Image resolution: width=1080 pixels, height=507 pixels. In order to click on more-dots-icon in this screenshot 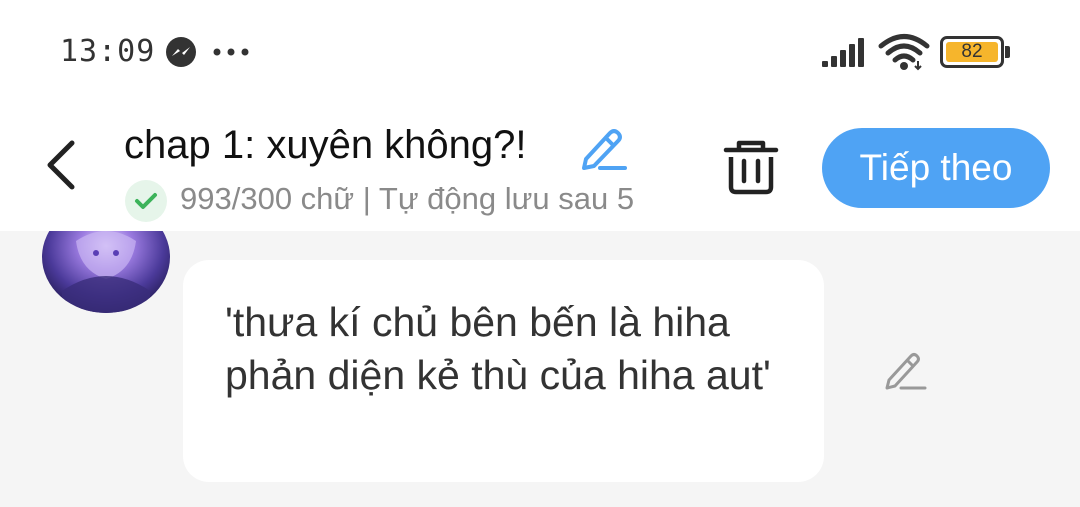, I will do `click(231, 52)`.